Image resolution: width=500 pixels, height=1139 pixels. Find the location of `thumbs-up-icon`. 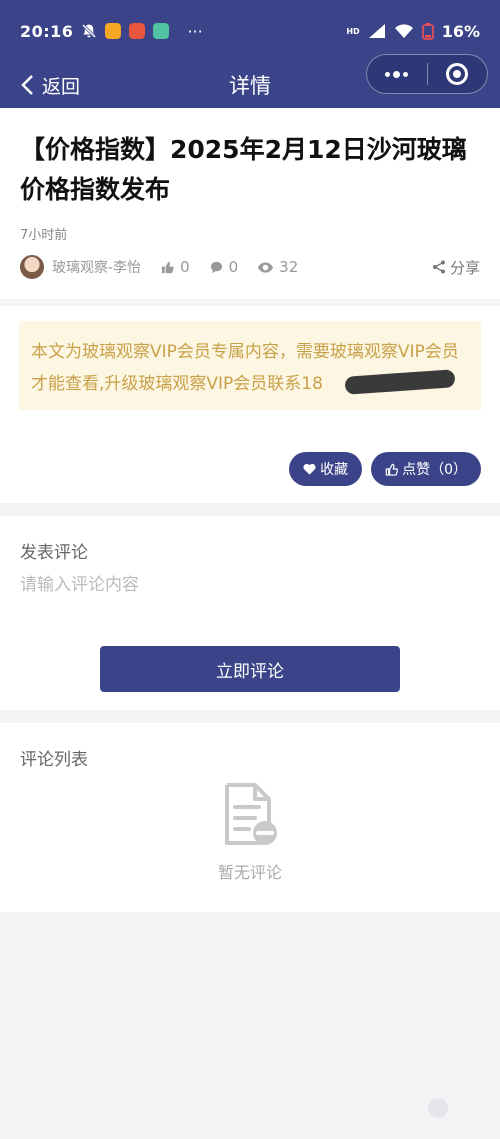

thumbs-up-icon is located at coordinates (167, 267).